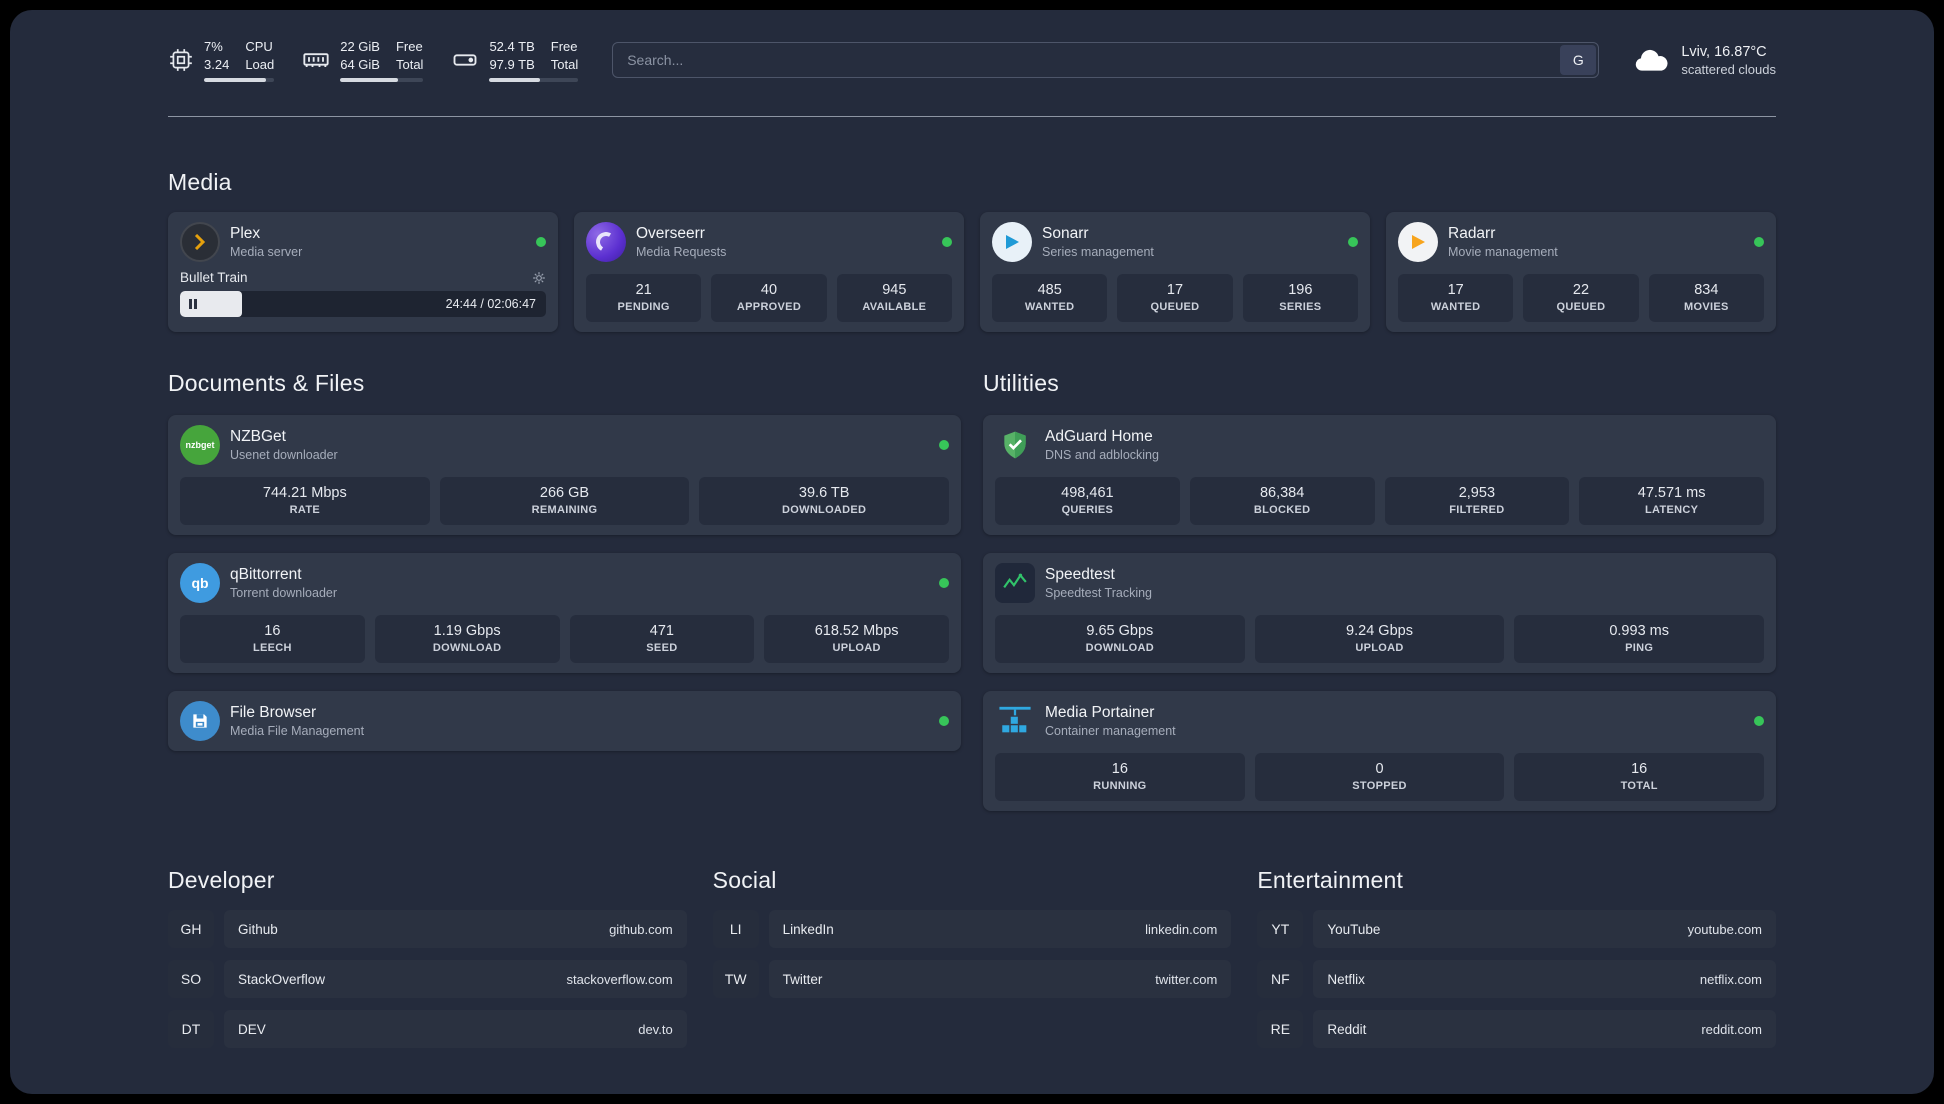  What do you see at coordinates (200, 721) in the screenshot?
I see `filebrowser-icon` at bounding box center [200, 721].